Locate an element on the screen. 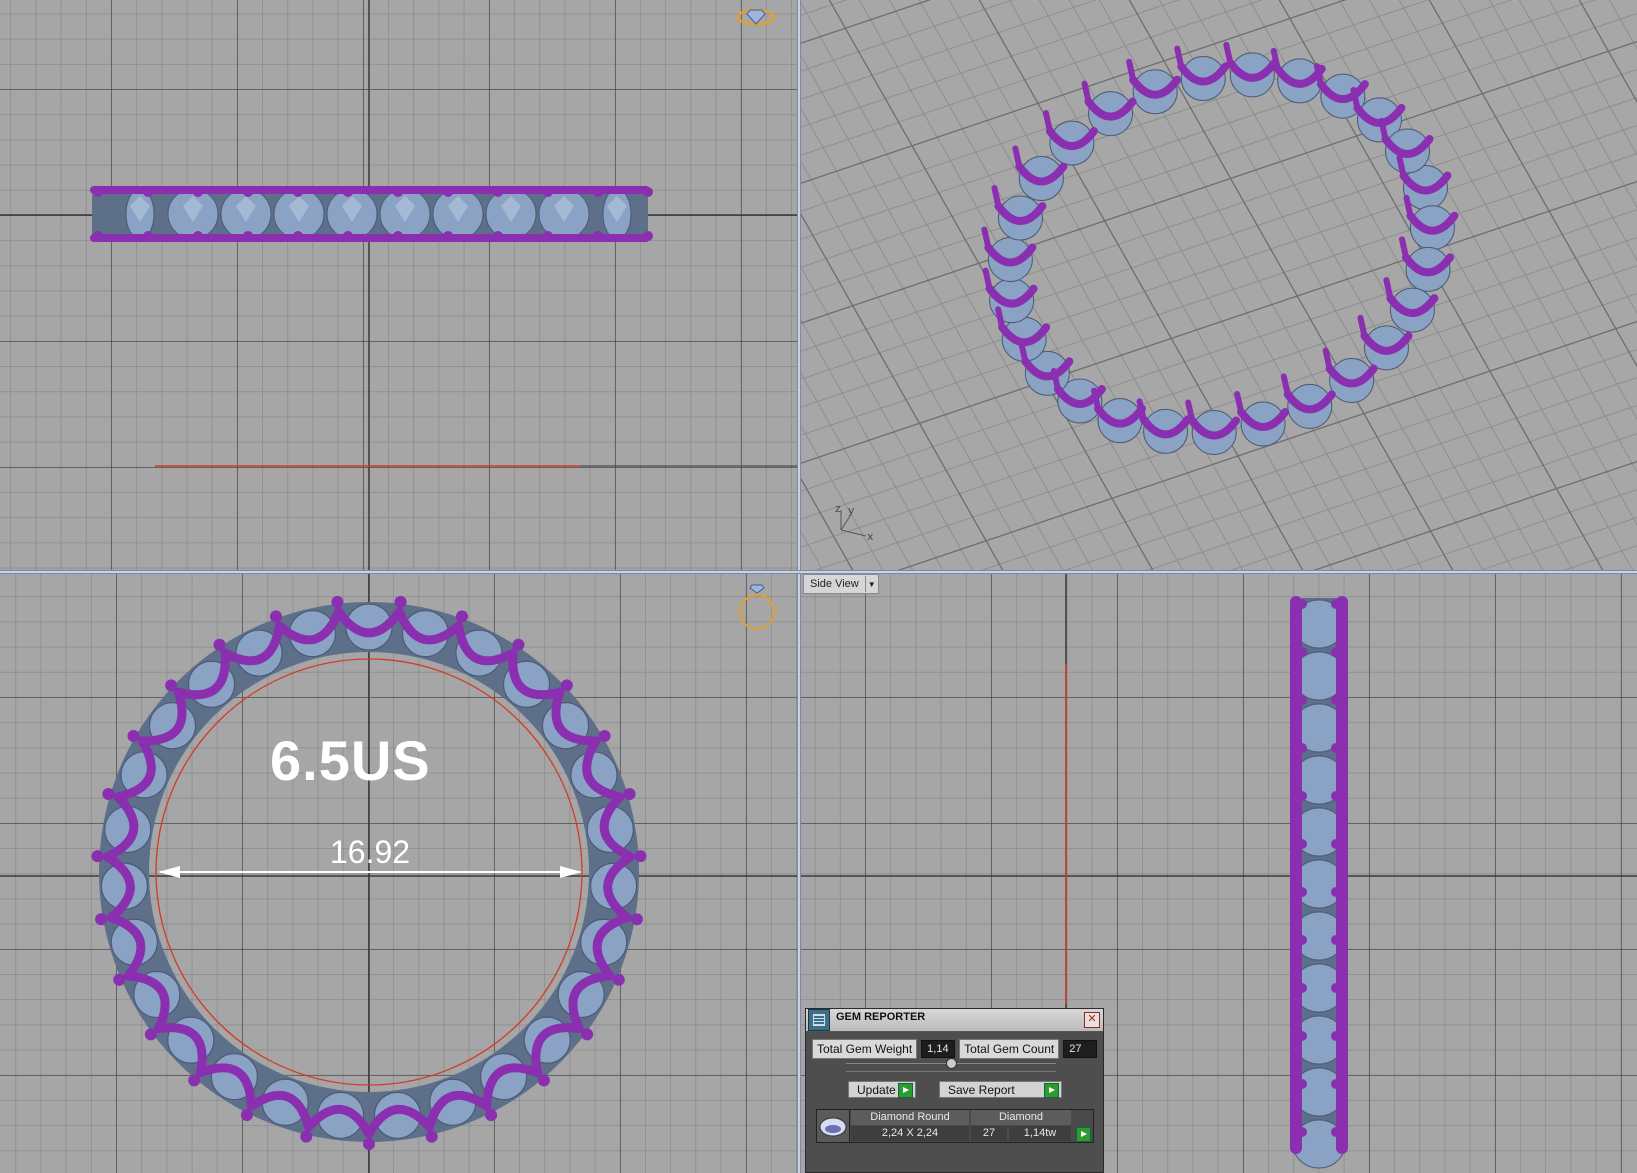 This screenshot has height=1173, width=1637. gem-thumbnail is located at coordinates (833, 1126).